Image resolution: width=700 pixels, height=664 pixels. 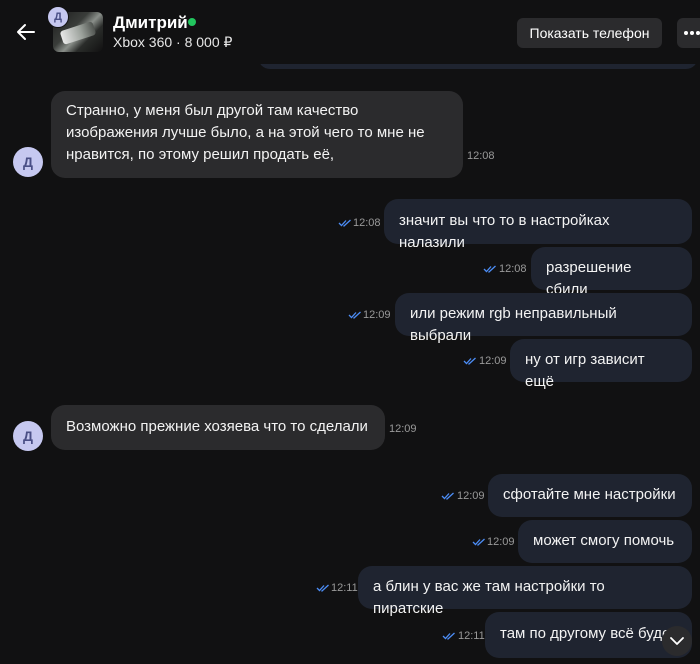 I want to click on online-status-indicator, so click(x=192, y=22).